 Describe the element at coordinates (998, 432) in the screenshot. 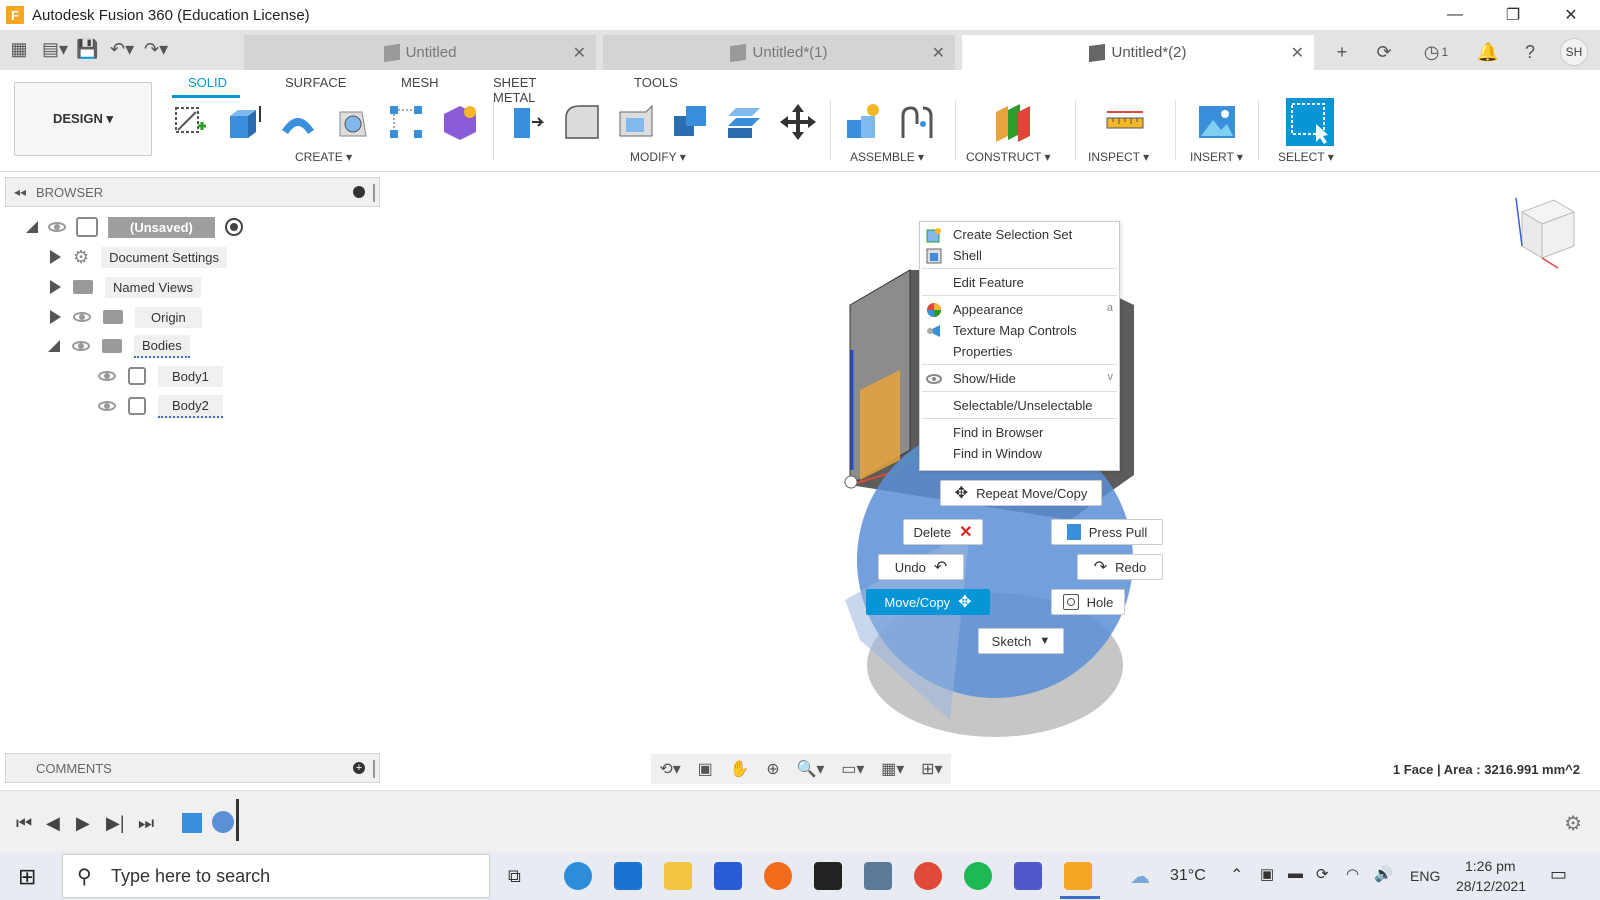

I see `menu-find-in-browser: Find in Browser` at that location.